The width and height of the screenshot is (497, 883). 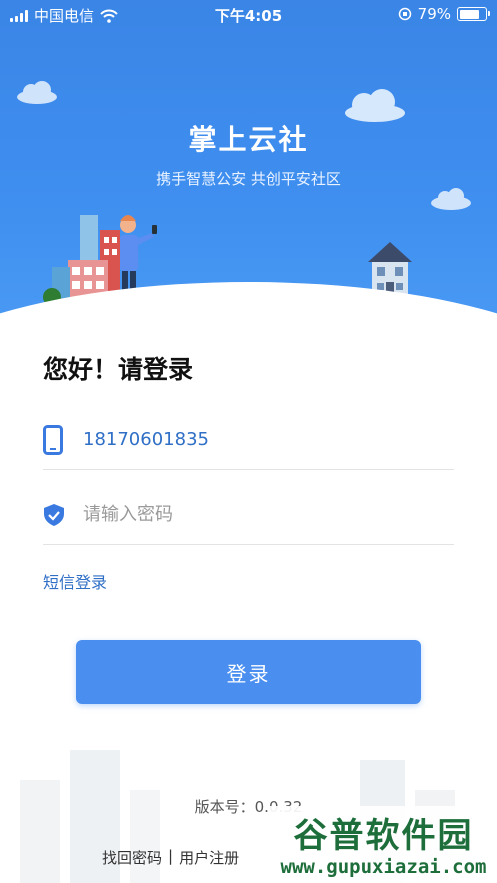 What do you see at coordinates (248, 139) in the screenshot?
I see `app-title: 掌上云社` at bounding box center [248, 139].